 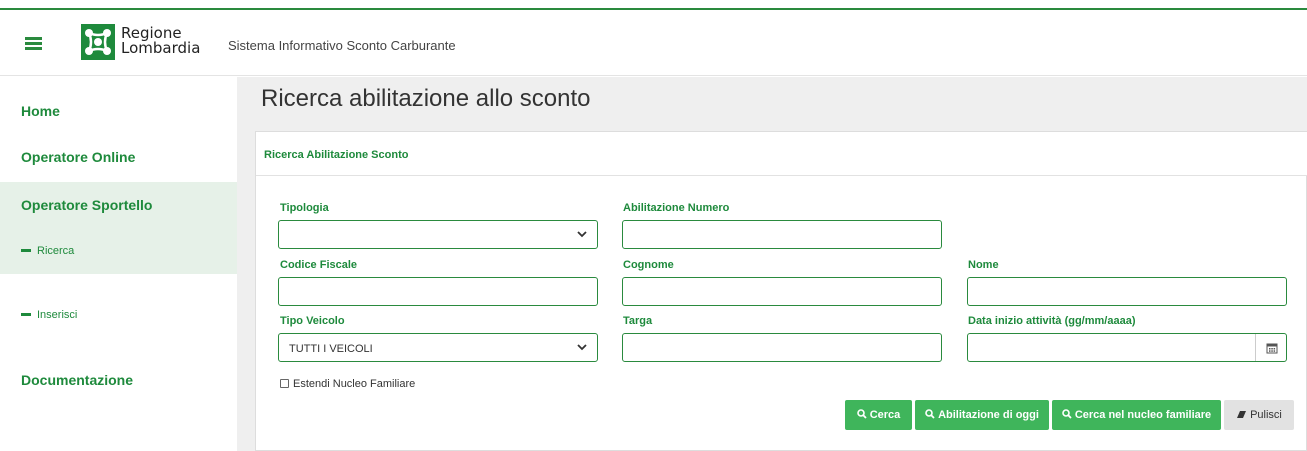 What do you see at coordinates (1127, 347) in the screenshot?
I see `data-inizio-input` at bounding box center [1127, 347].